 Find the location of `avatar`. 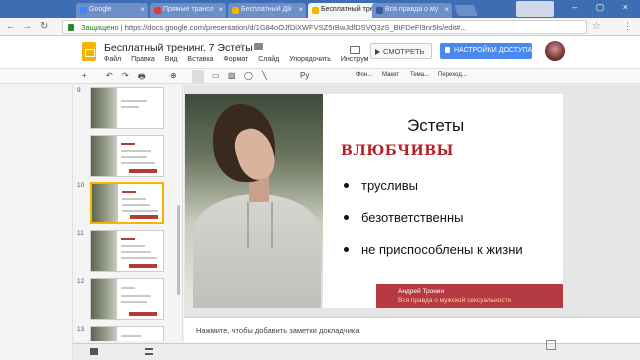

avatar is located at coordinates (555, 51).